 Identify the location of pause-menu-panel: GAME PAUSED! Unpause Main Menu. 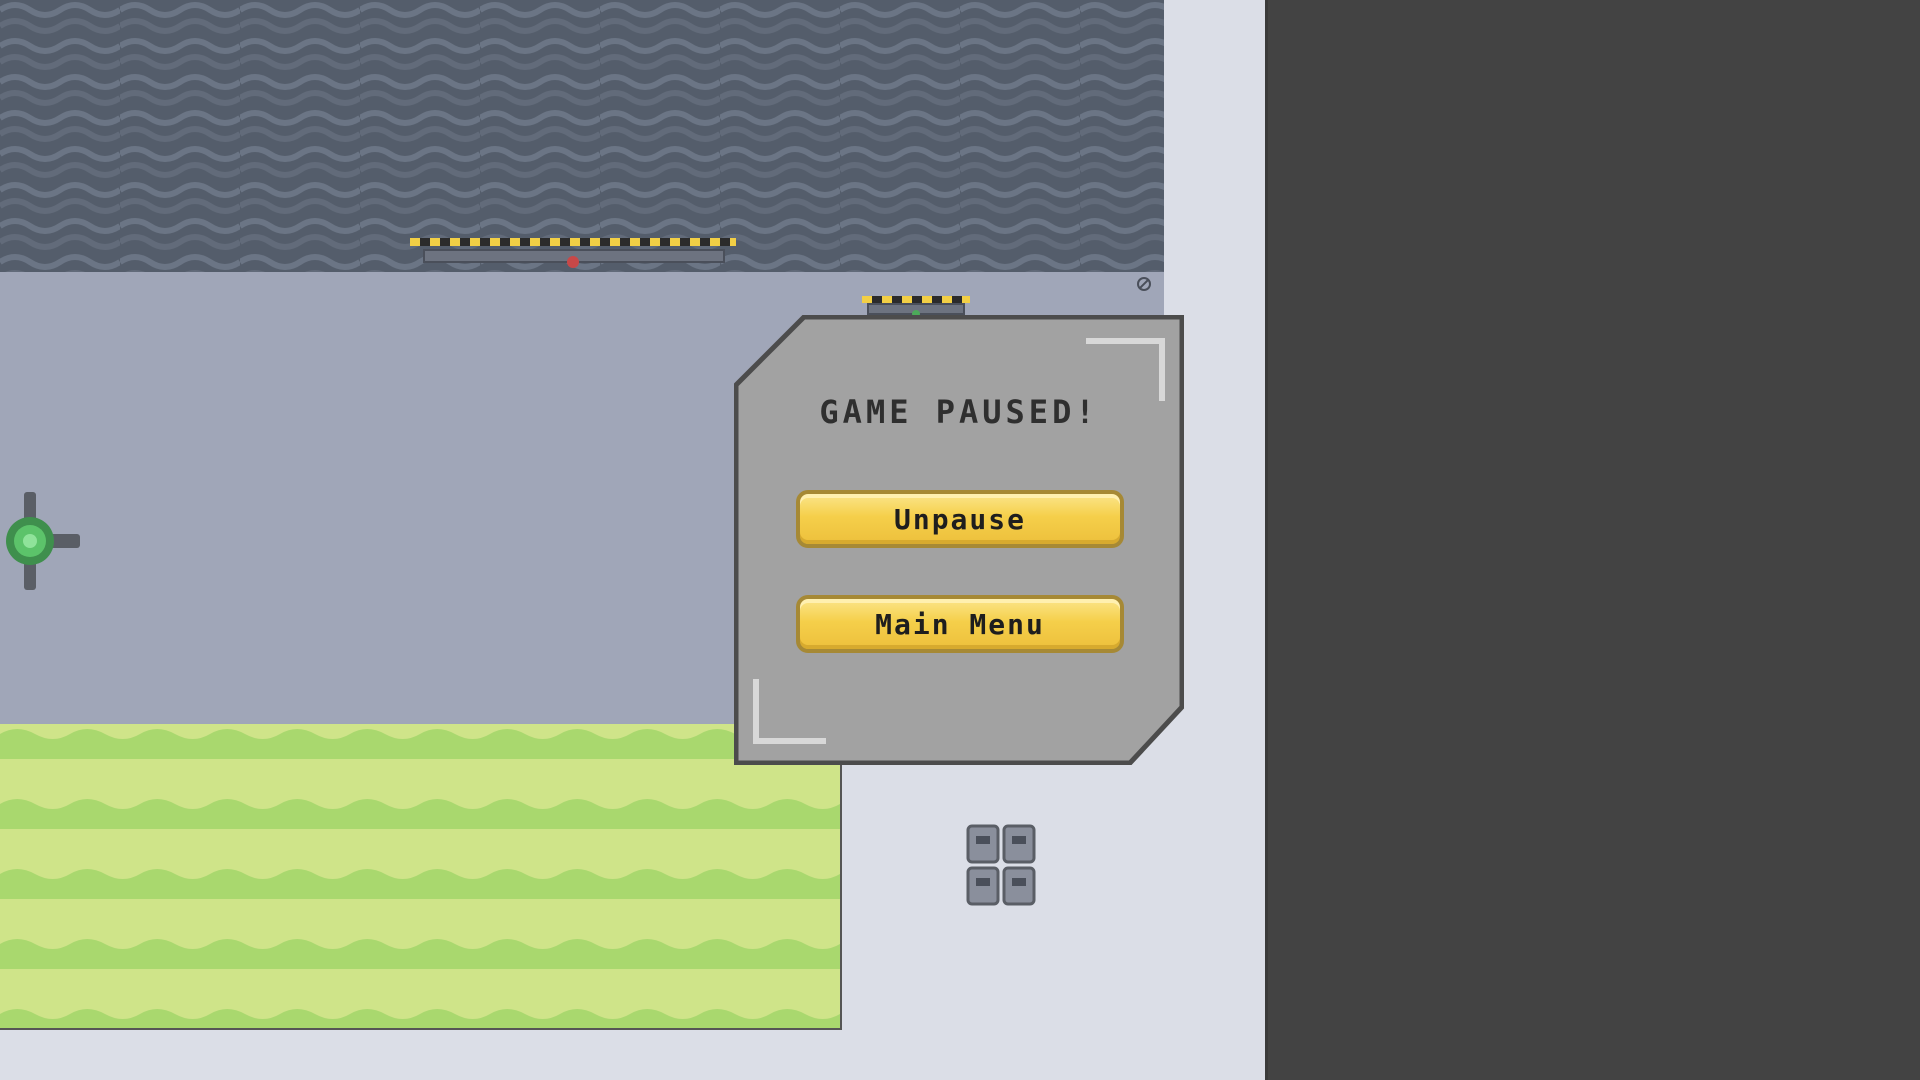
(959, 540).